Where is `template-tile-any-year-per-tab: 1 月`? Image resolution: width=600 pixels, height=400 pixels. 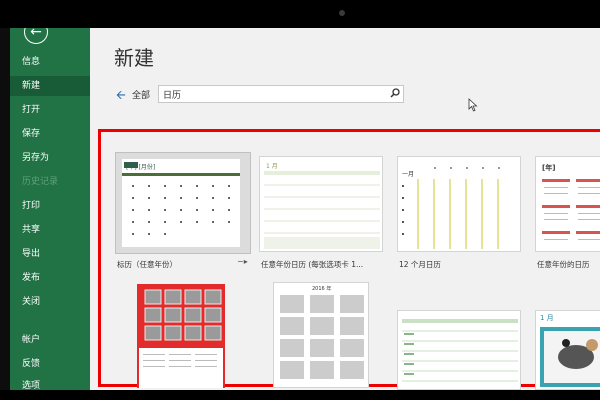
template-tile-any-year-per-tab: 1 月 is located at coordinates (321, 204).